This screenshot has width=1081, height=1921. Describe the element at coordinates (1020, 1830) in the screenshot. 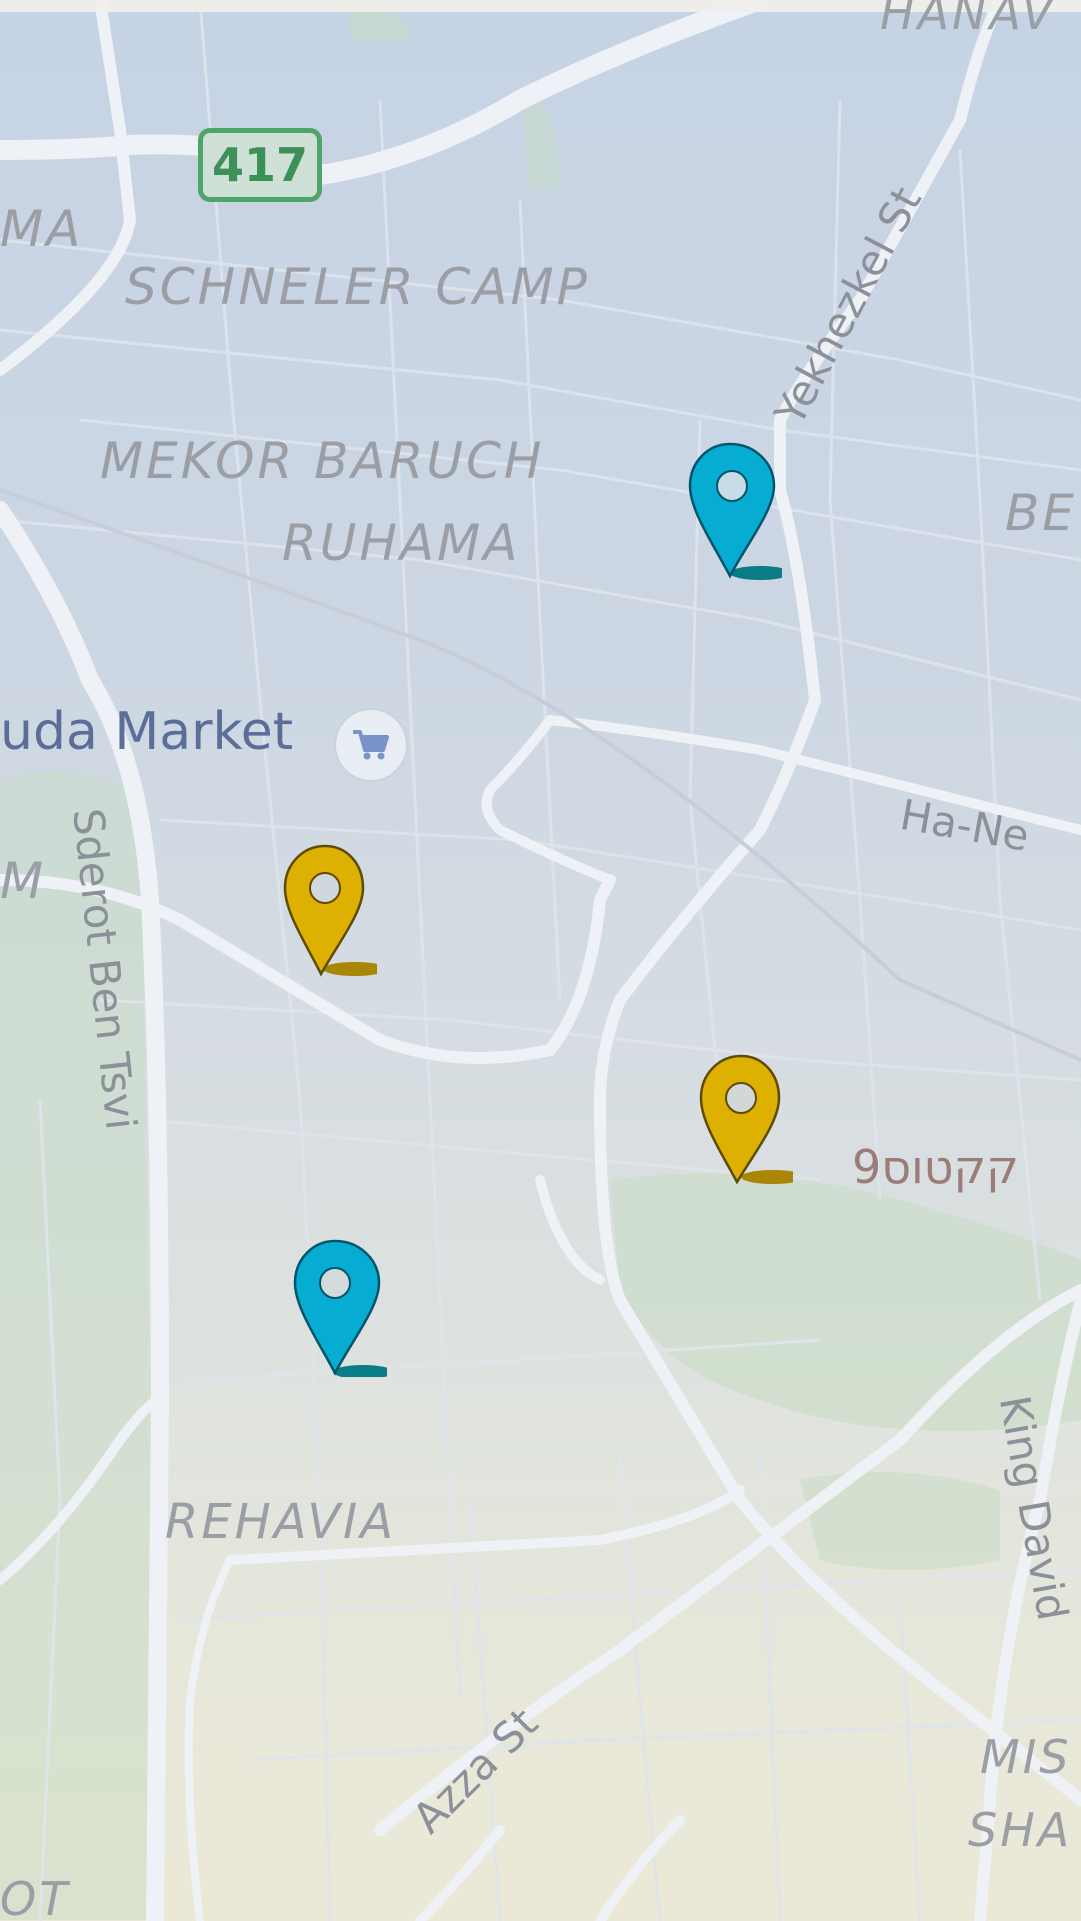

I see `district-label-sha: SHA` at that location.